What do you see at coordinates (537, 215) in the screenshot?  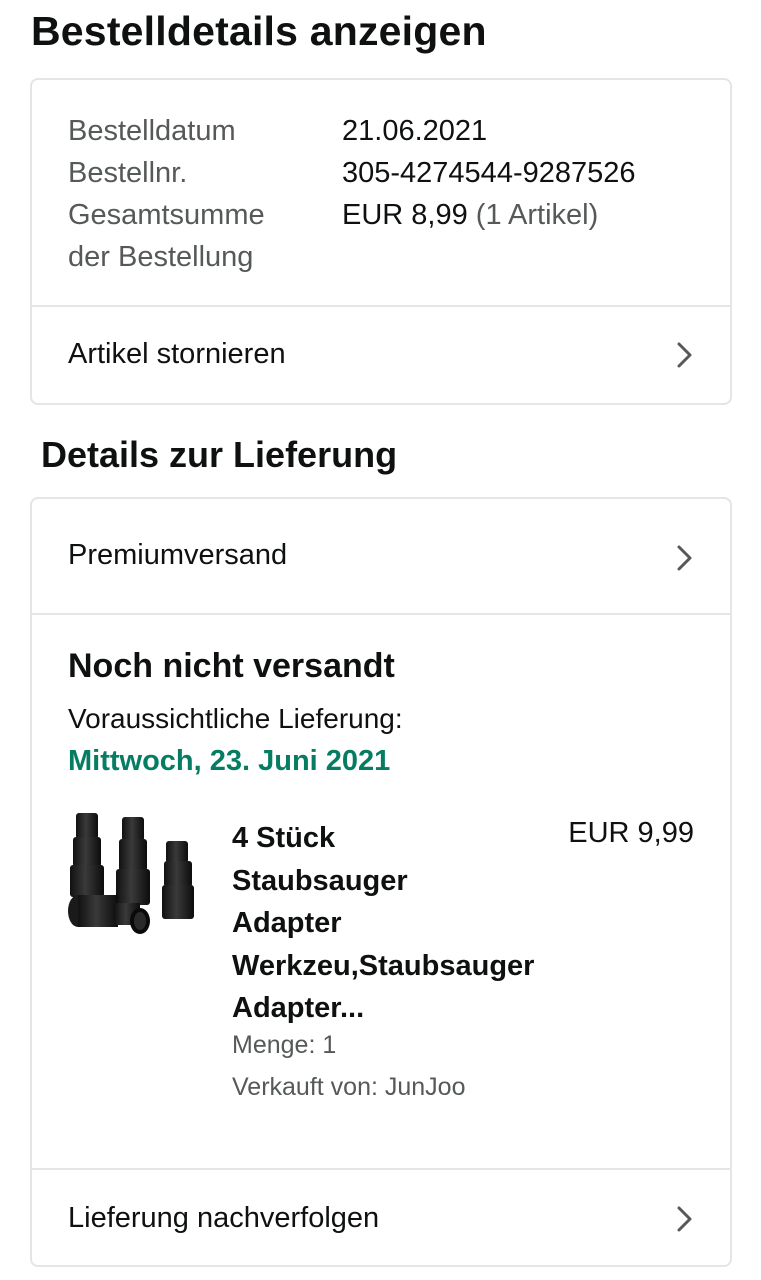 I see `order-item-count: (1 Artikel)` at bounding box center [537, 215].